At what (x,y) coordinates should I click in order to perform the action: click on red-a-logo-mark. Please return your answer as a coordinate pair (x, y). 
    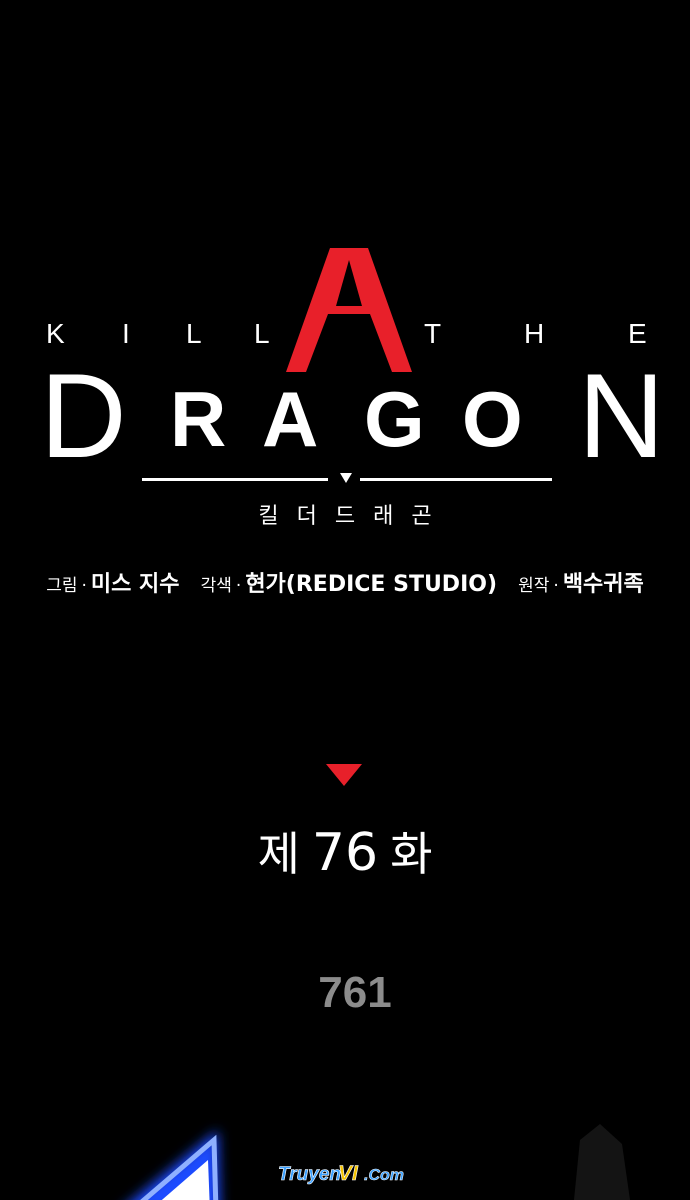
    Looking at the image, I should click on (349, 310).